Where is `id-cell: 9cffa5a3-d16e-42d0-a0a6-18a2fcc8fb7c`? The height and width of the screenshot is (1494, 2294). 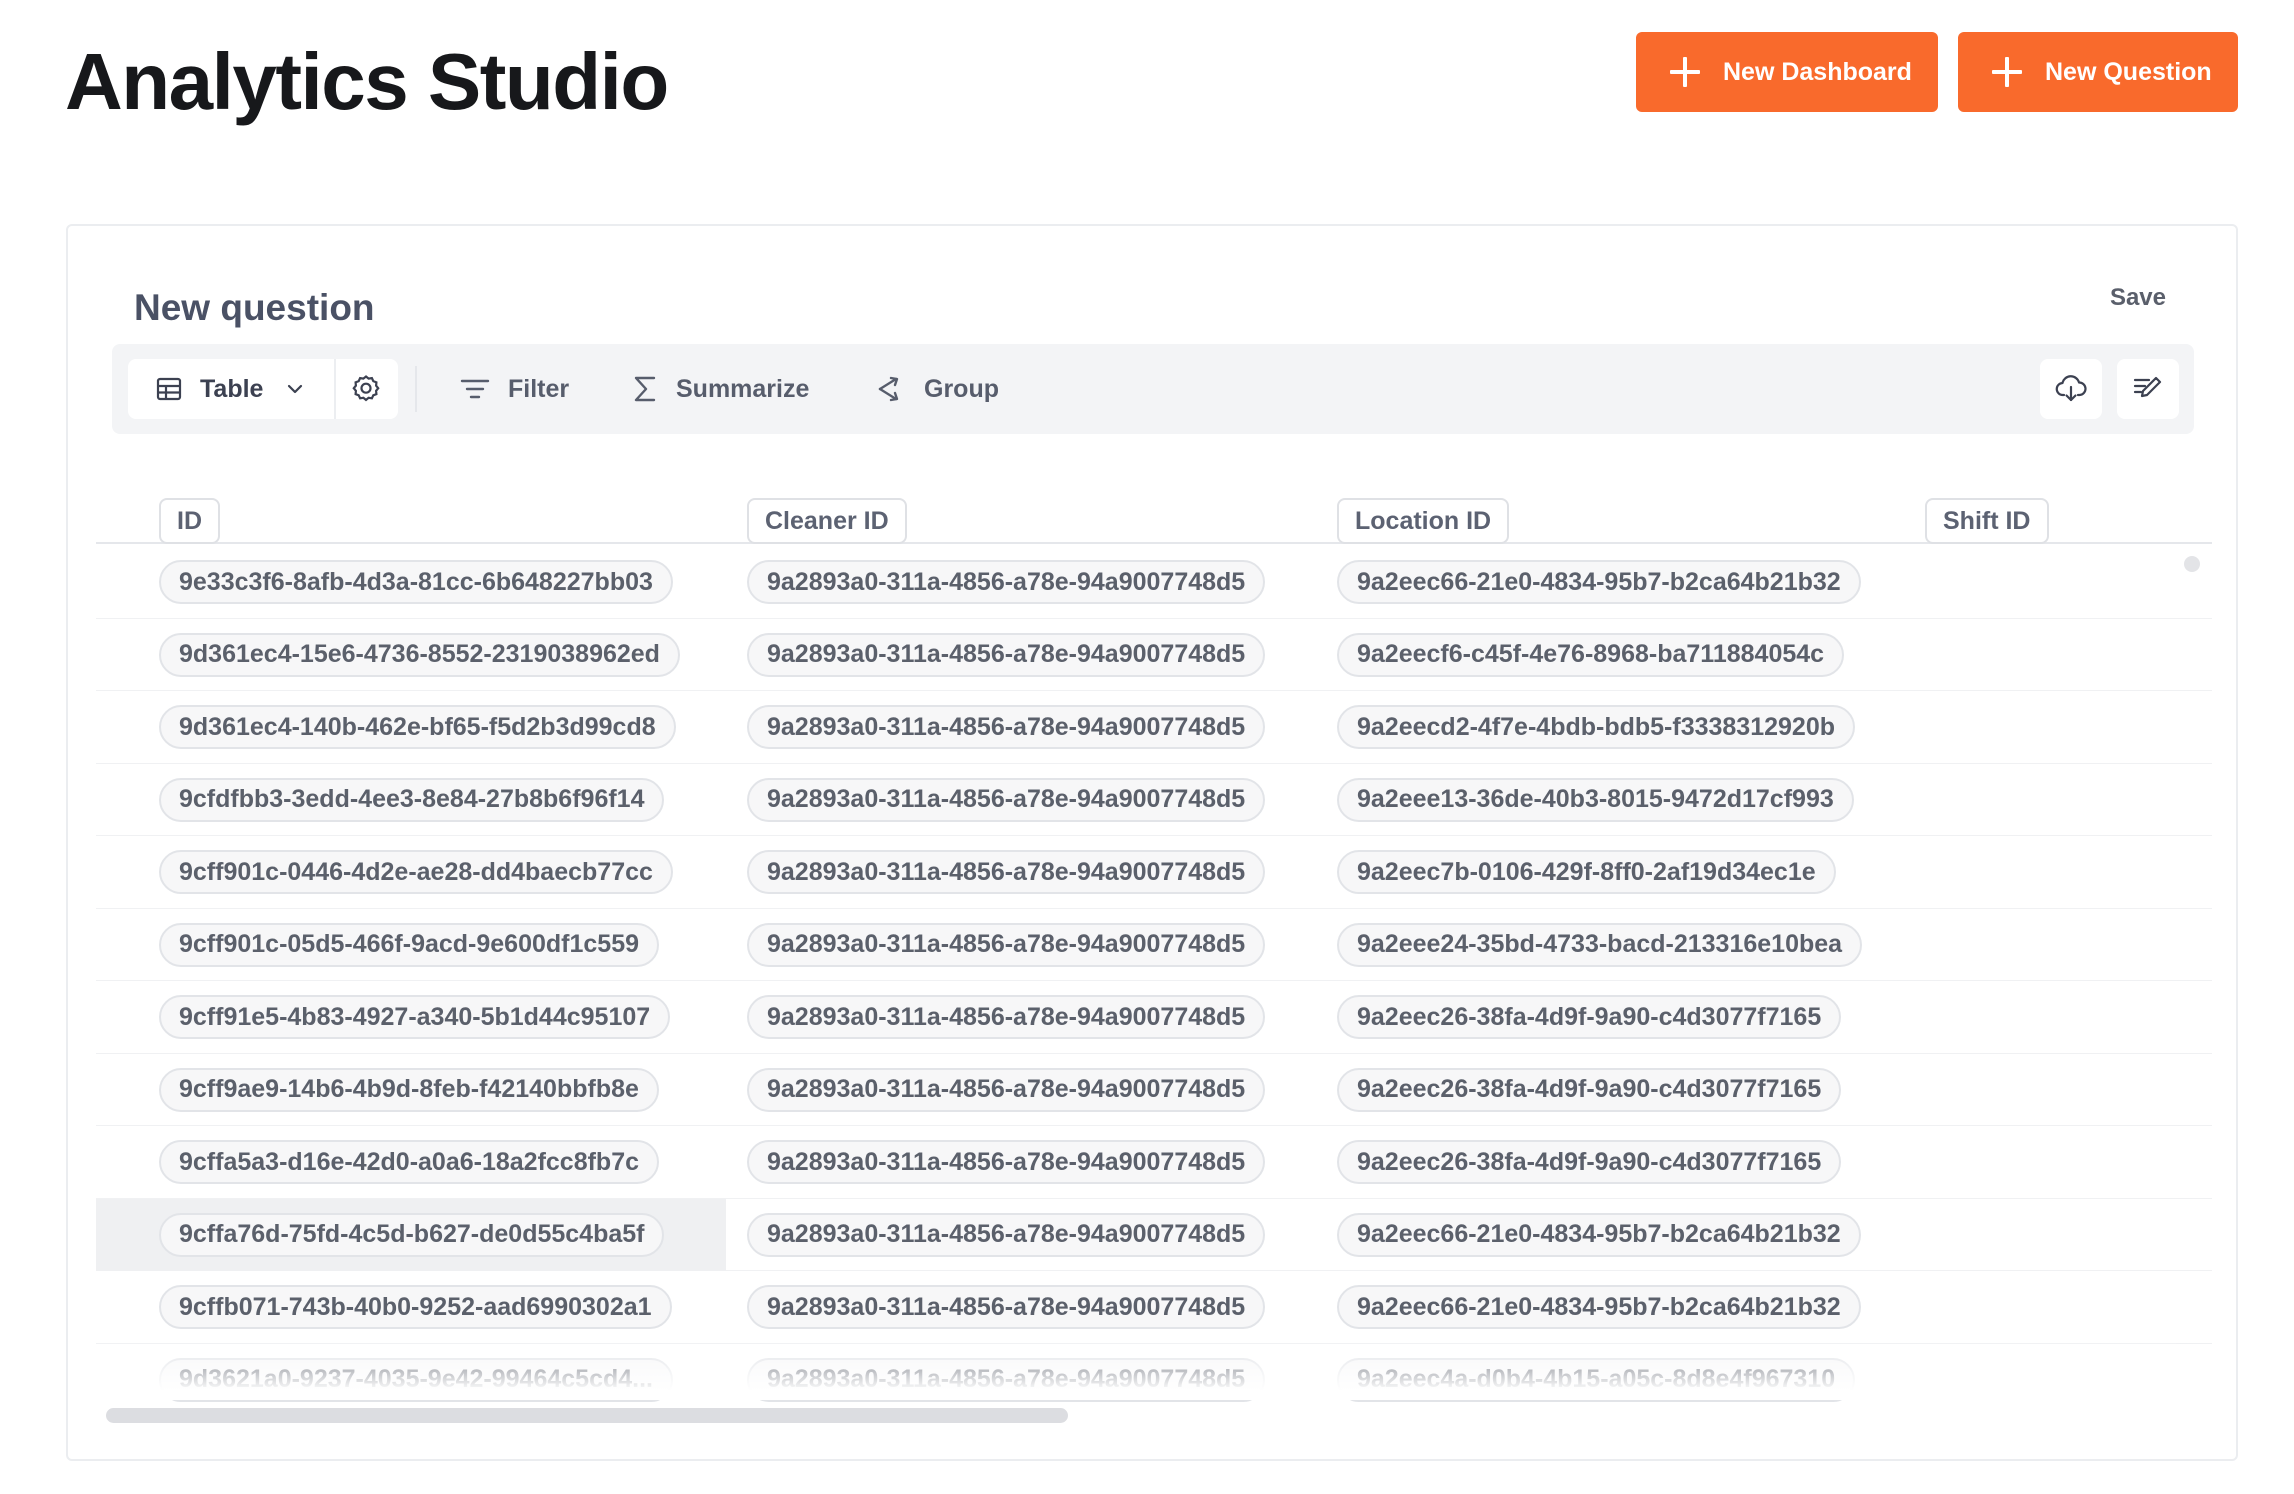 id-cell: 9cffa5a3-d16e-42d0-a0a6-18a2fcc8fb7c is located at coordinates (409, 1162).